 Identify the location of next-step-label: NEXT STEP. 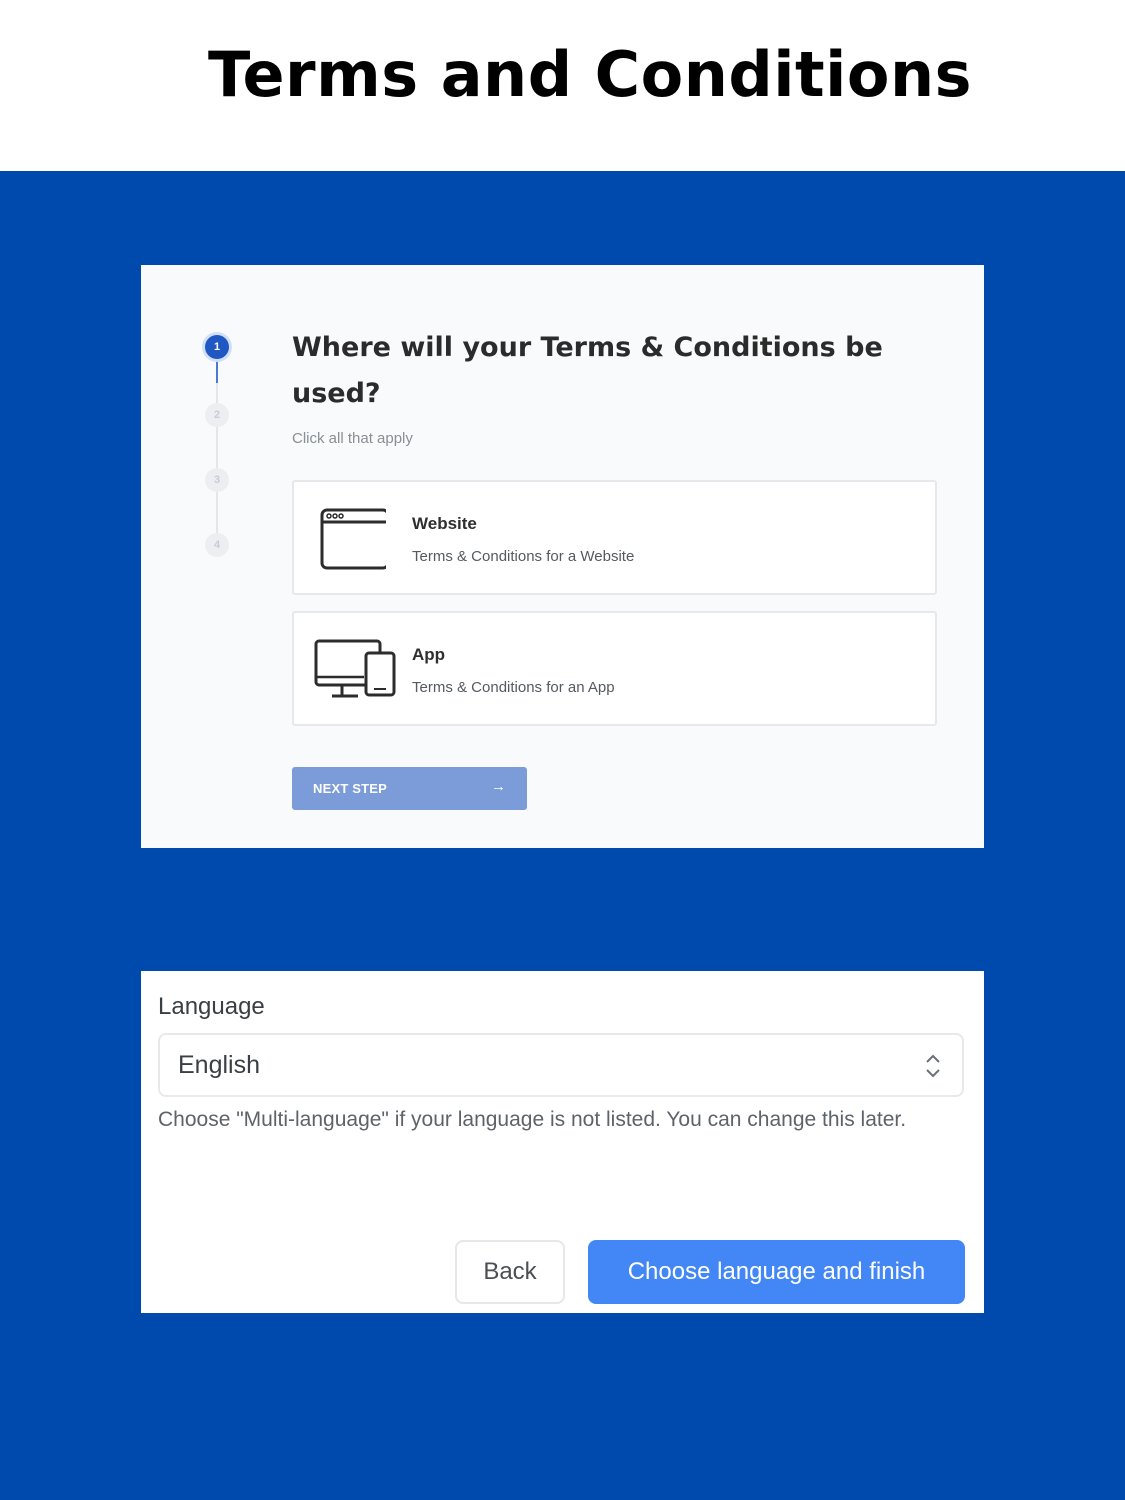
(350, 788).